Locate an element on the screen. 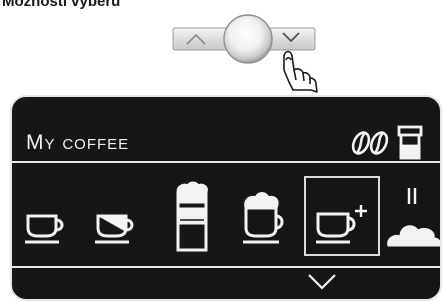 This screenshot has width=446, height=301. latte-macchiato-glass-icon is located at coordinates (192, 216).